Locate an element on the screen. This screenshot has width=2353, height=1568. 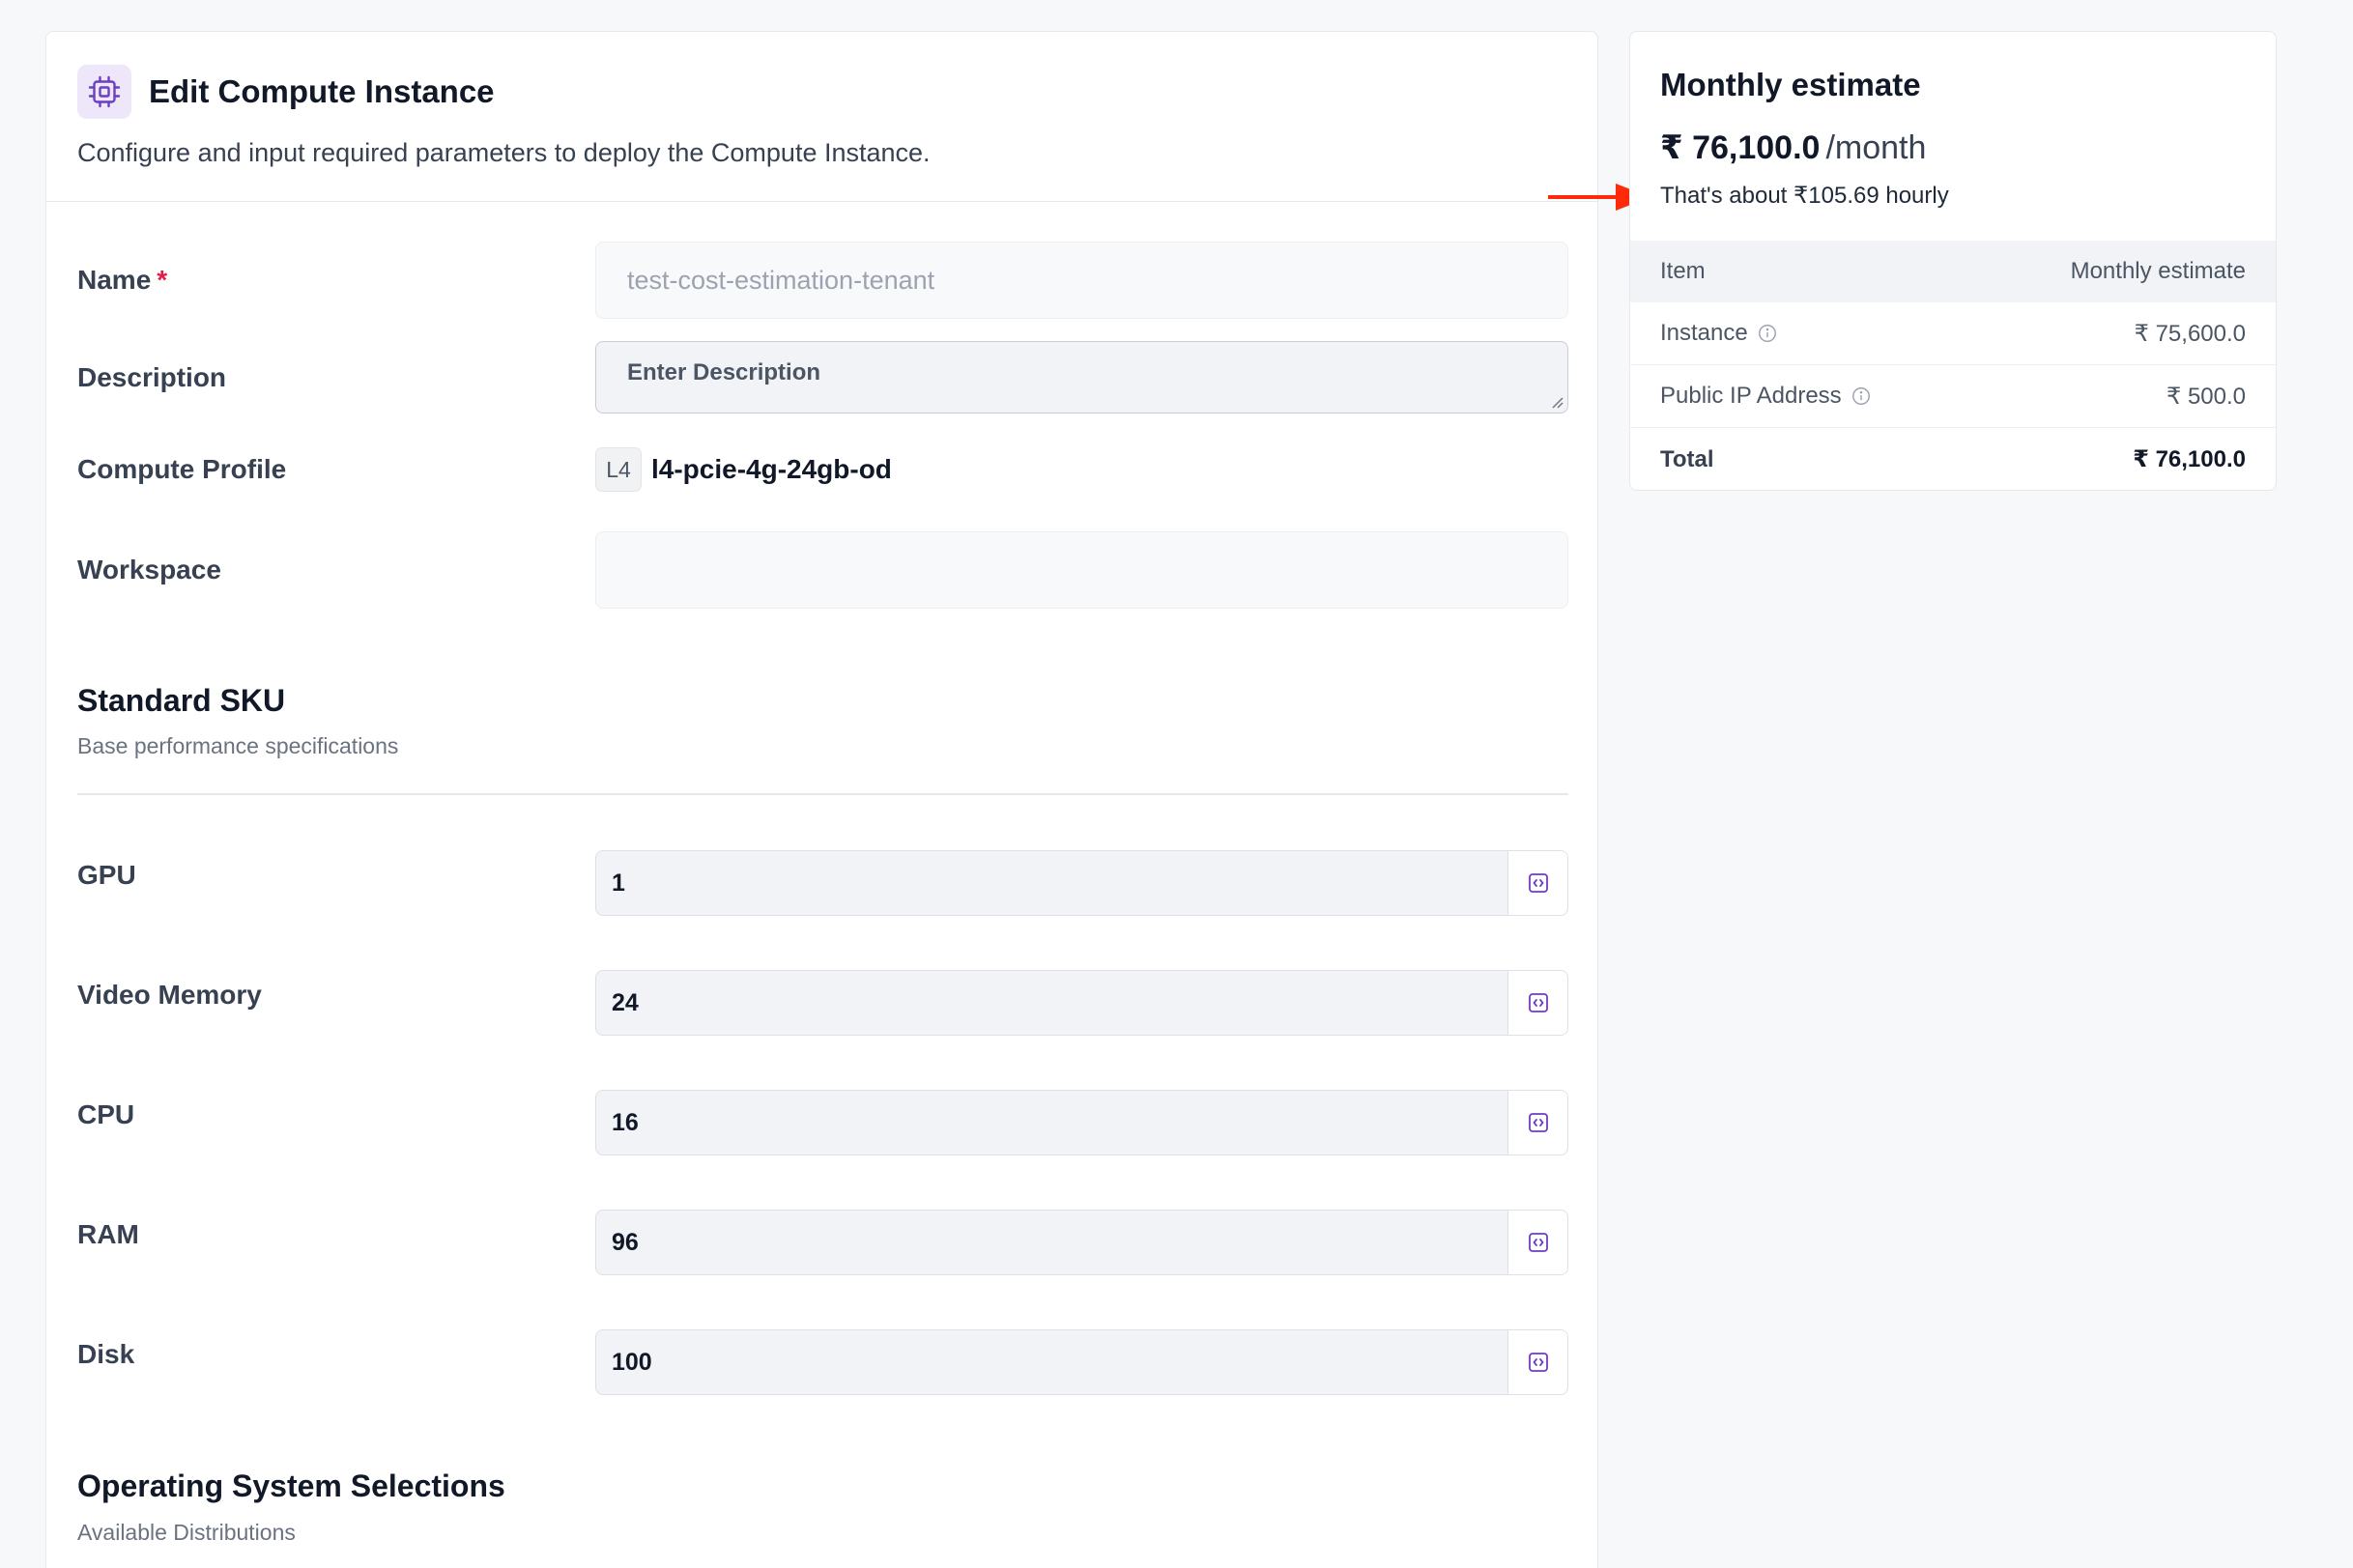
gpu-input: 1 is located at coordinates (1081, 883).